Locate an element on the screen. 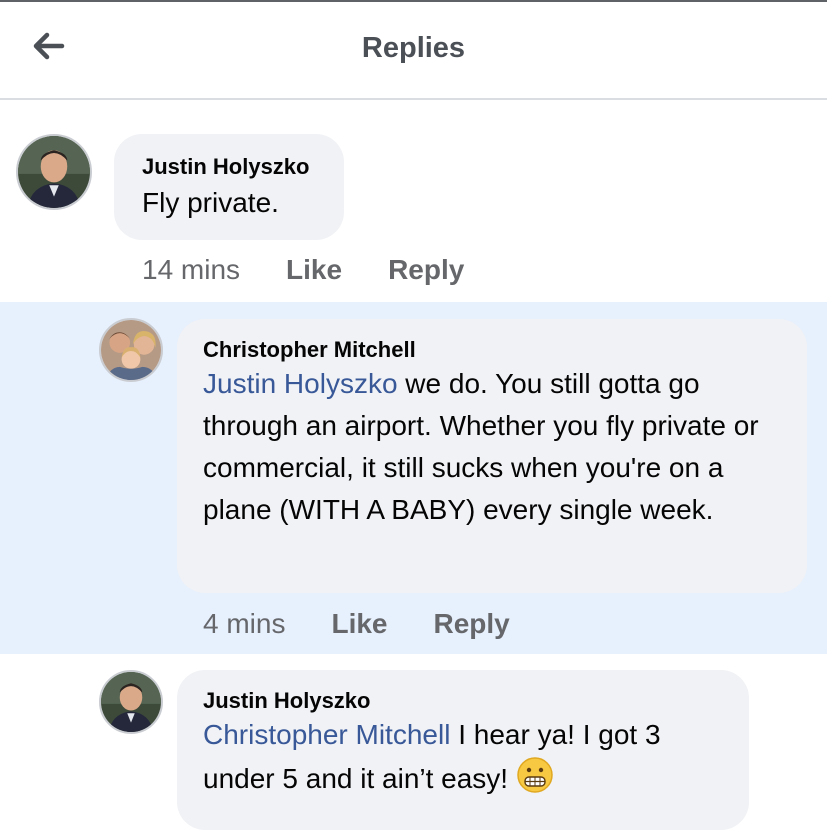 This screenshot has width=827, height=830. replies-header: Replies is located at coordinates (413, 51).